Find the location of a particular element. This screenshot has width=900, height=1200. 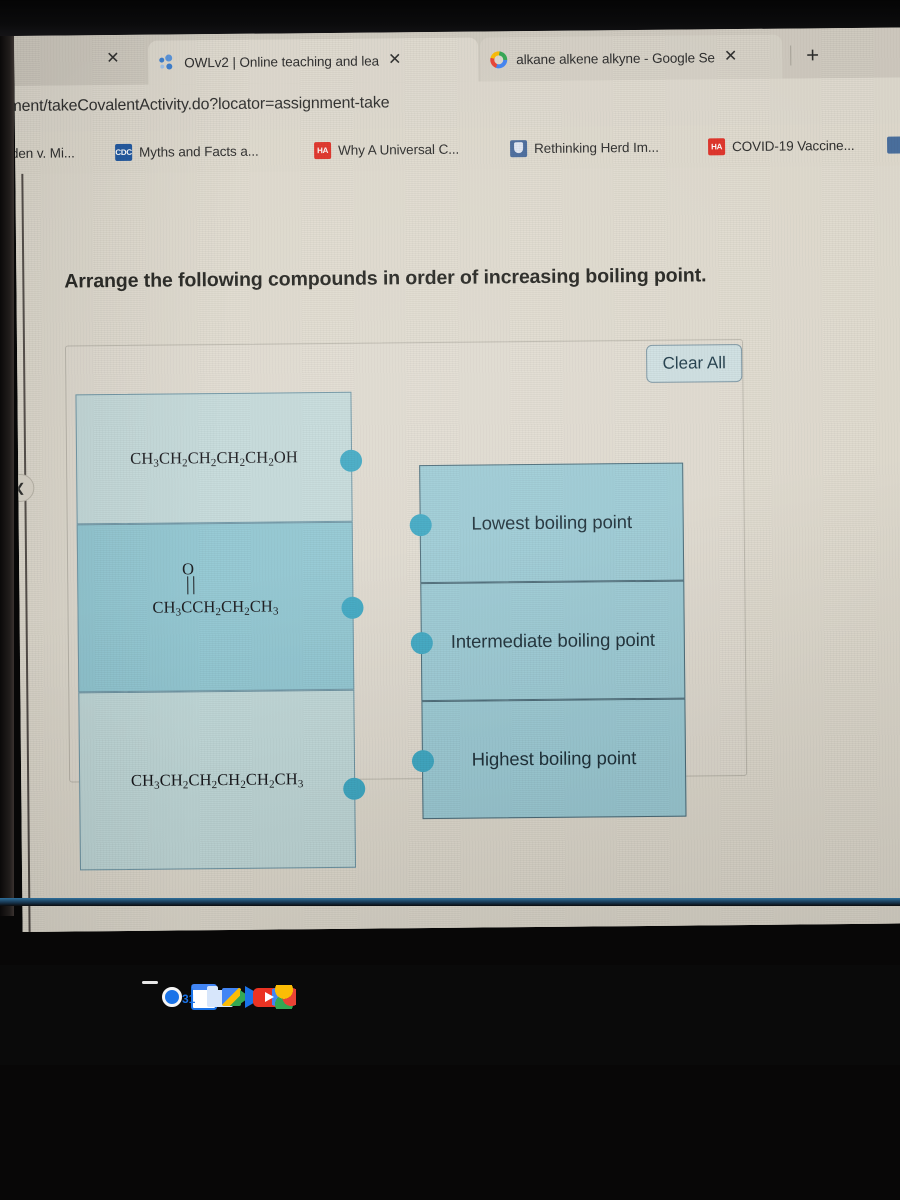

bookmark-icon-partial is located at coordinates (893, 144).